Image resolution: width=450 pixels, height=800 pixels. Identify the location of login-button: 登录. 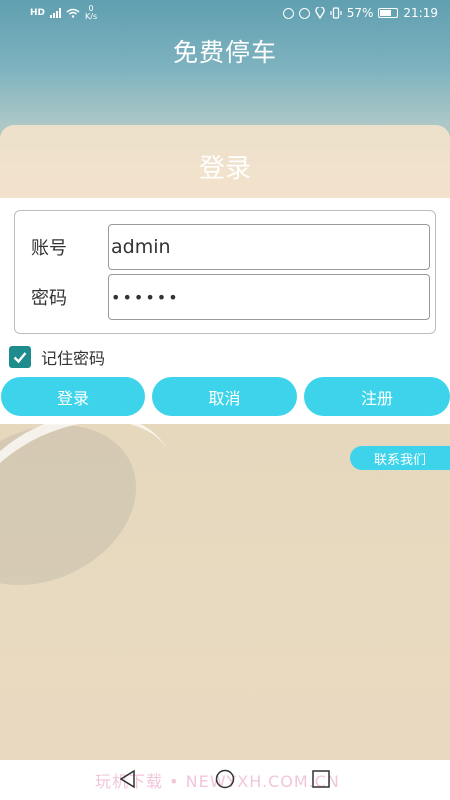
(73, 396).